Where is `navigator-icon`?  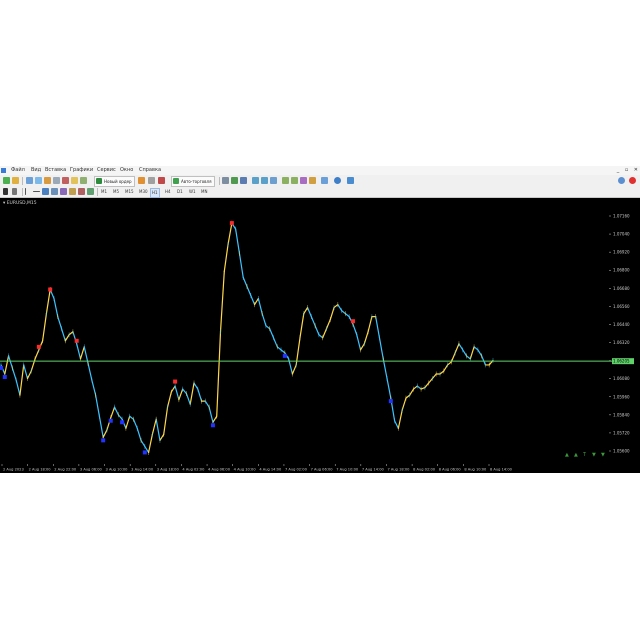
navigator-icon is located at coordinates (47, 180).